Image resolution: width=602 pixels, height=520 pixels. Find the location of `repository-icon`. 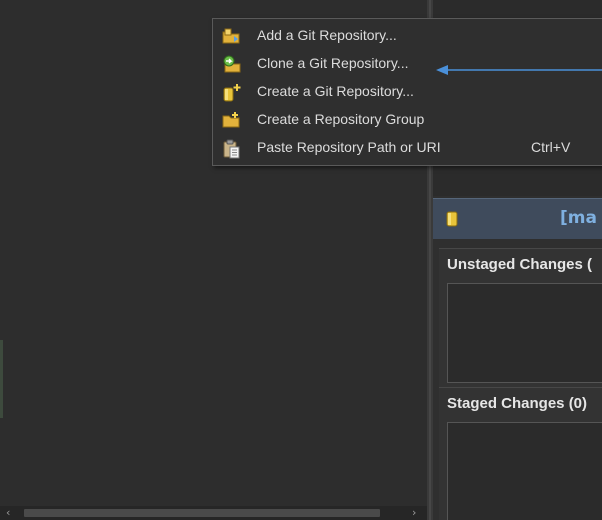

repository-icon is located at coordinates (452, 221).